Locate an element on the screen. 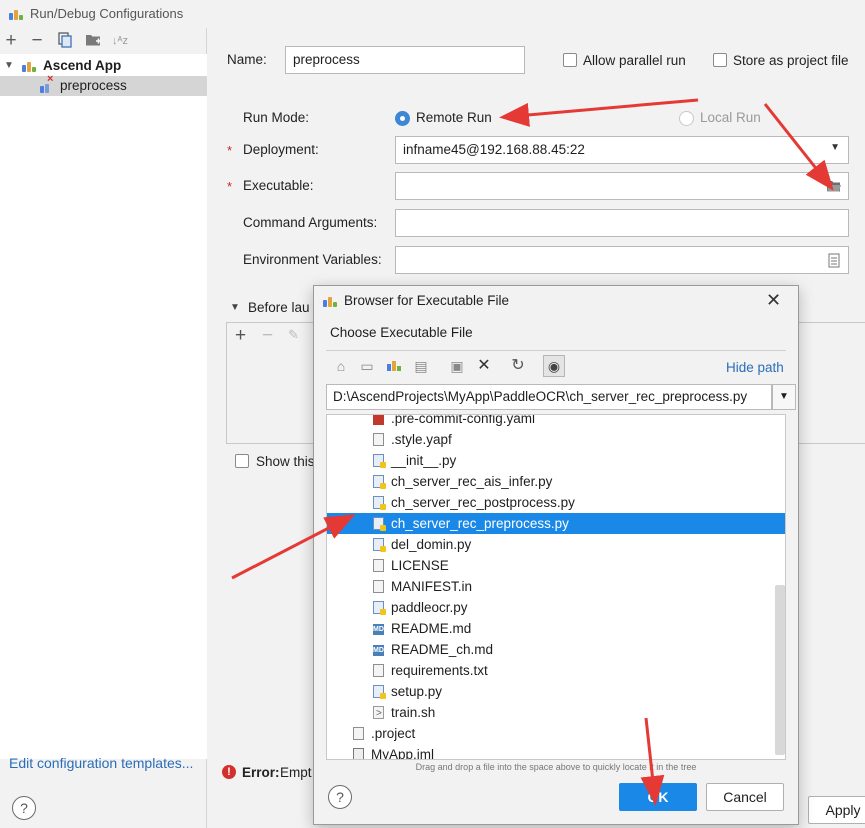 The height and width of the screenshot is (828, 865). config-error-icon: × is located at coordinates (47, 83).